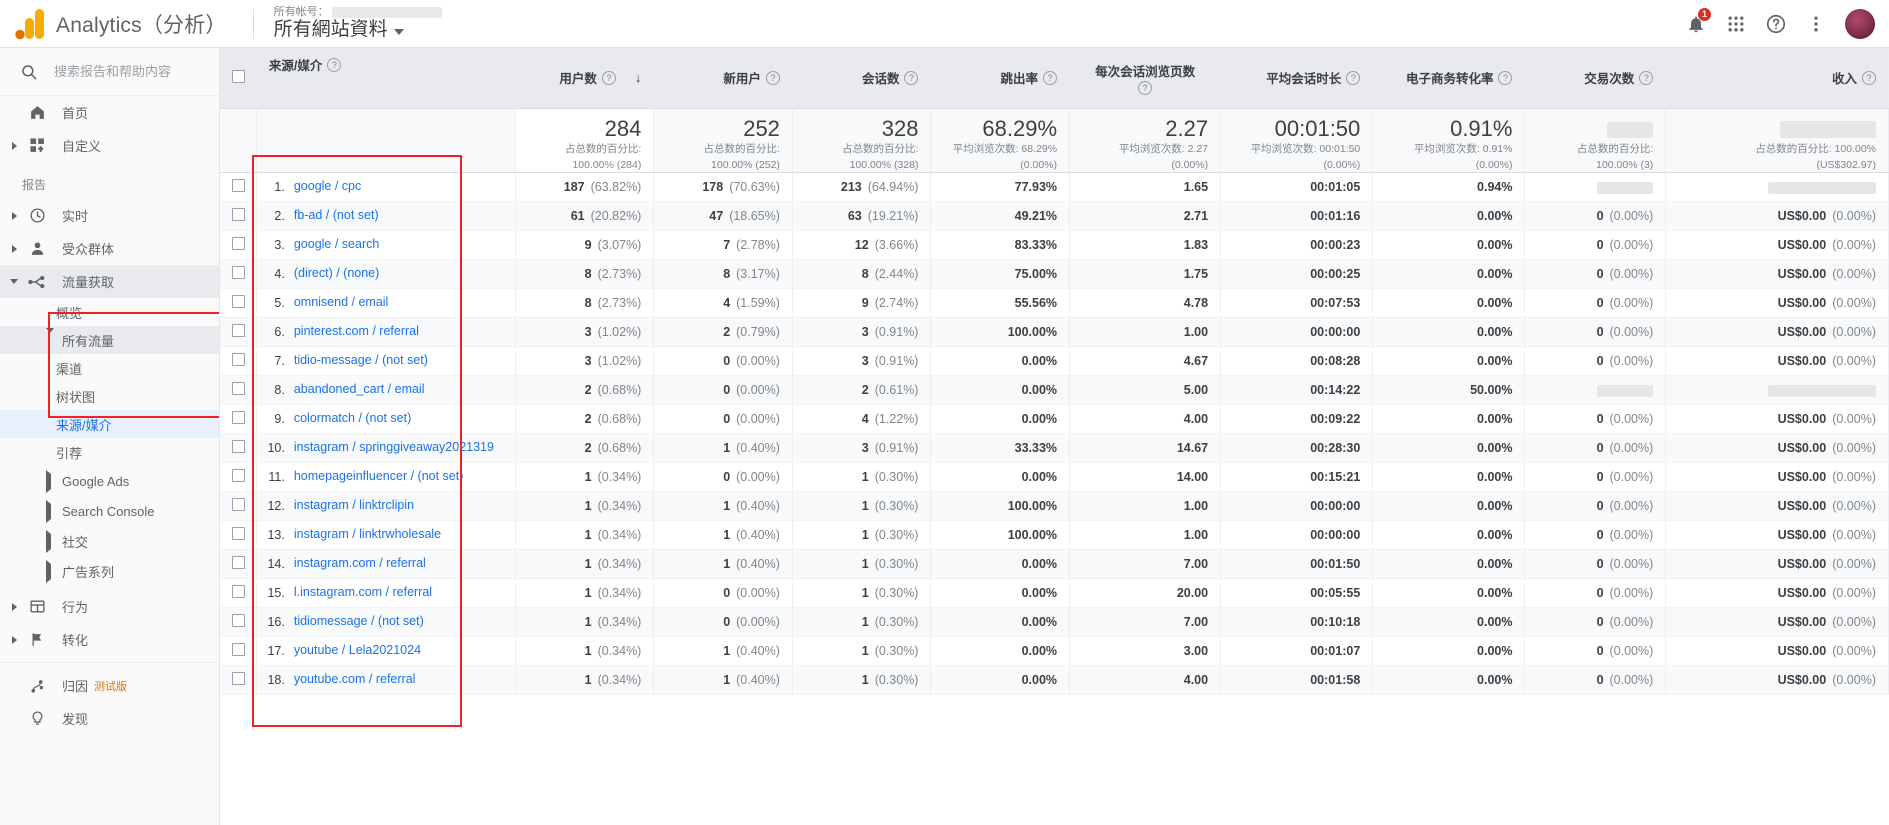 The width and height of the screenshot is (1889, 825). I want to click on notifications-bell-icon: 1, so click(1696, 24).